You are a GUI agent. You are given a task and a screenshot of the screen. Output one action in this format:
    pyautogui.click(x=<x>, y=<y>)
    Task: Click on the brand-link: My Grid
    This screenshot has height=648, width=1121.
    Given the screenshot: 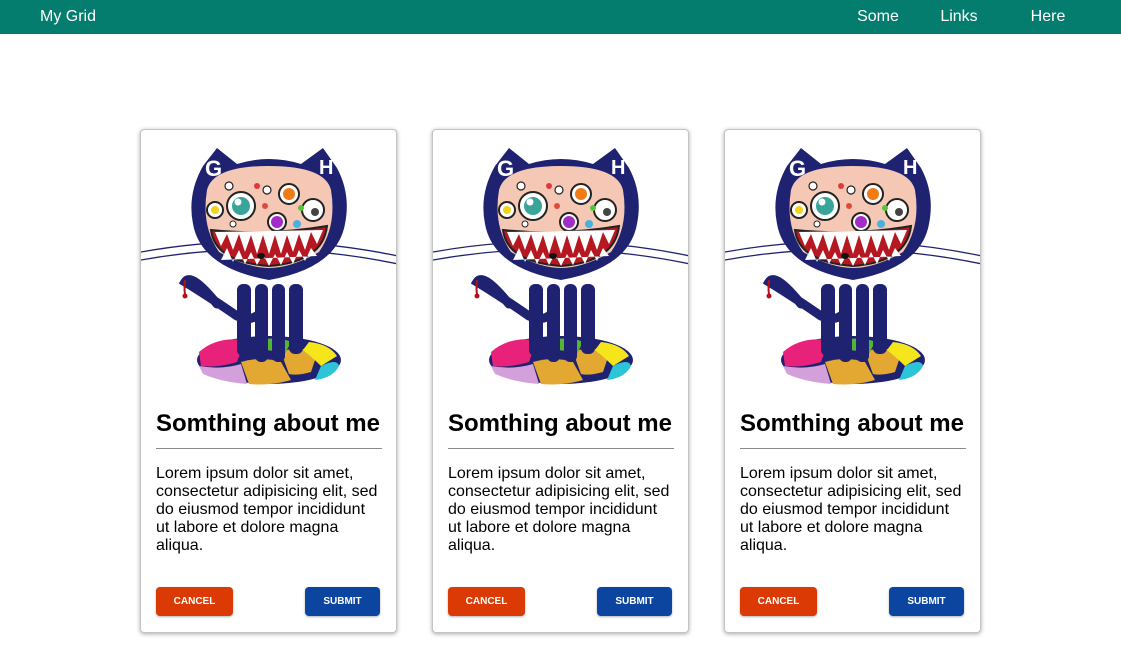 What is the action you would take?
    pyautogui.click(x=68, y=17)
    